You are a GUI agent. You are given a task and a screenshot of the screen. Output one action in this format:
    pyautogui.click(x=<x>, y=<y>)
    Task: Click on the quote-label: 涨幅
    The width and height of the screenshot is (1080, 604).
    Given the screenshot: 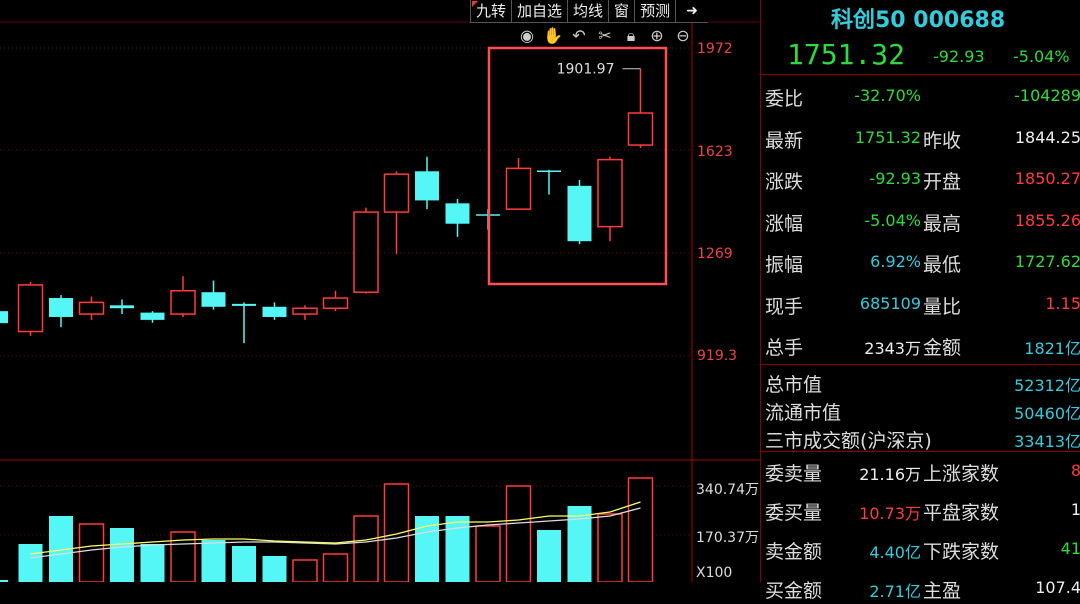 What is the action you would take?
    pyautogui.click(x=784, y=223)
    